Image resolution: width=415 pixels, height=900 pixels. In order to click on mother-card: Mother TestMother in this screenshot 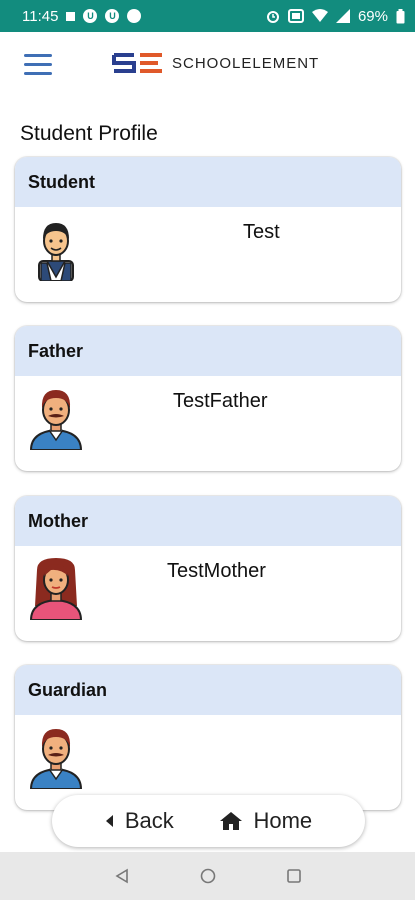, I will do `click(208, 568)`.